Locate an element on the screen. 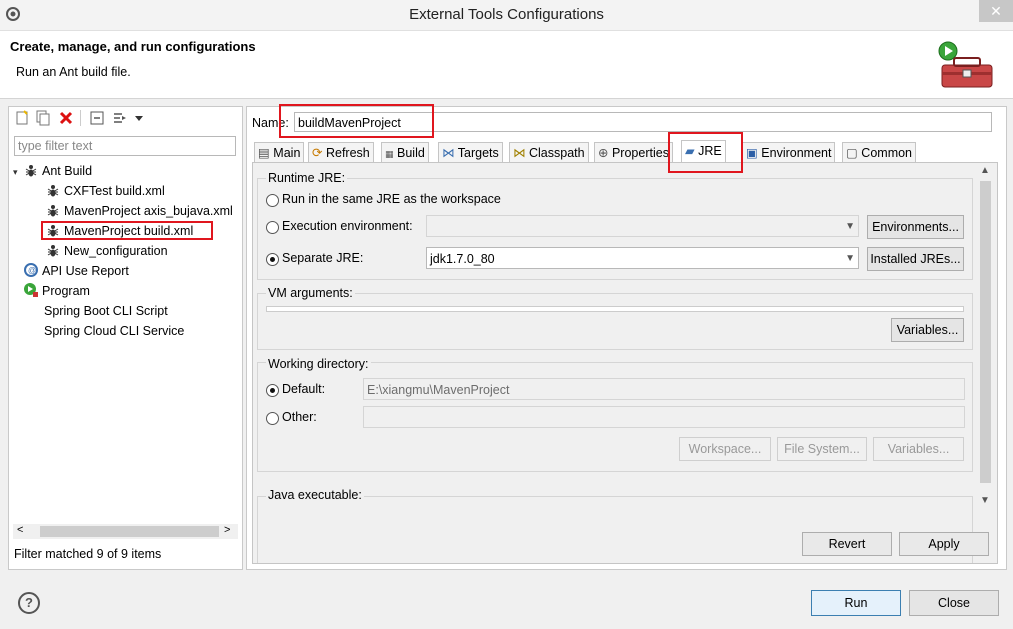 The height and width of the screenshot is (629, 1013). separate-jre-select: jdk1.7.0_80 ▼ is located at coordinates (642, 258).